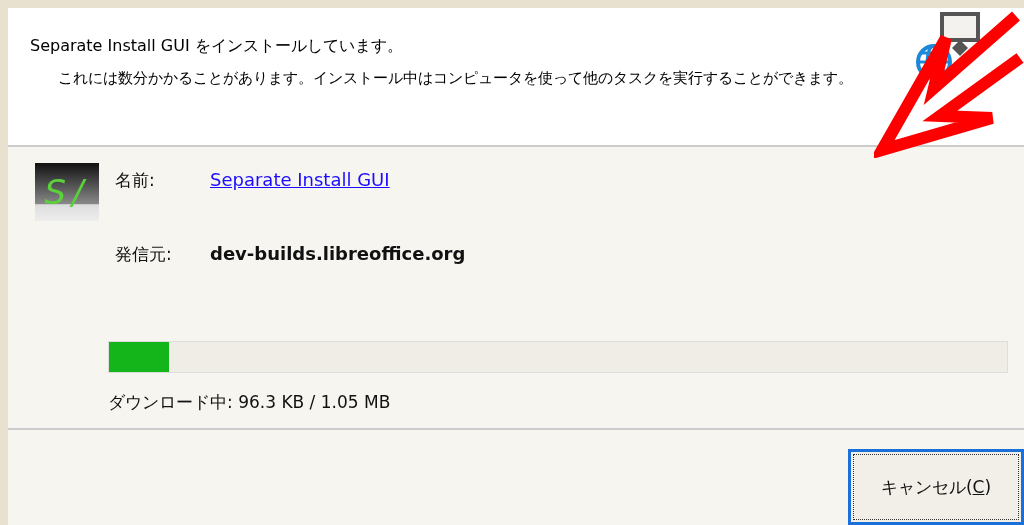 This screenshot has width=1024, height=525. Describe the element at coordinates (936, 487) in the screenshot. I see `cancel-button: キャンセル(C)` at that location.